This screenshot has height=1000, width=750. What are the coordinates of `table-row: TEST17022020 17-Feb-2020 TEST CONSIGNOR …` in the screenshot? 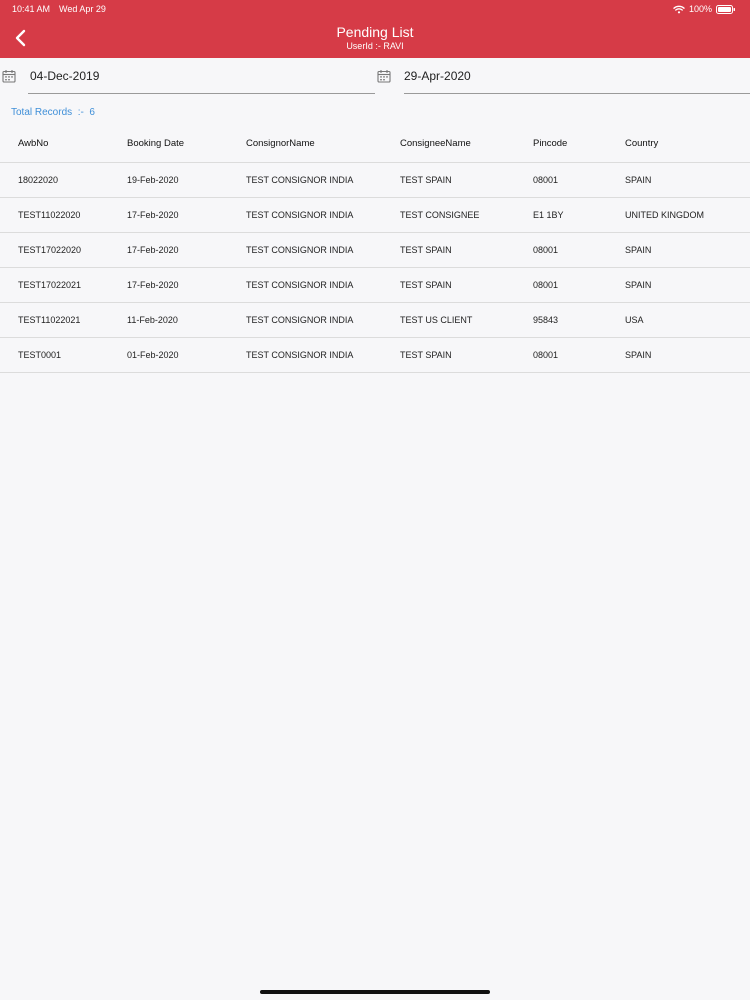 It's located at (375, 250).